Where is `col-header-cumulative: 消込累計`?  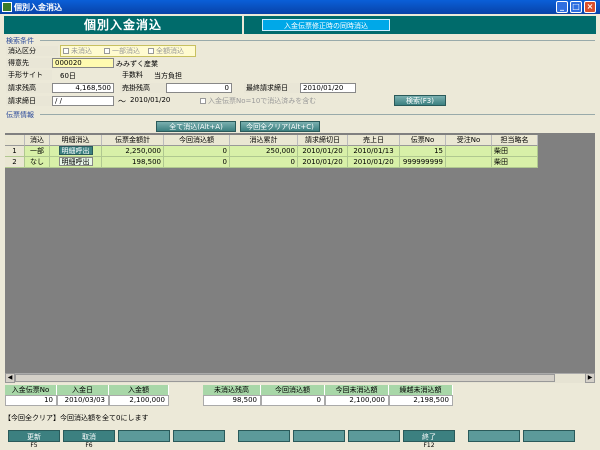
col-header-cumulative: 消込累計 is located at coordinates (264, 140).